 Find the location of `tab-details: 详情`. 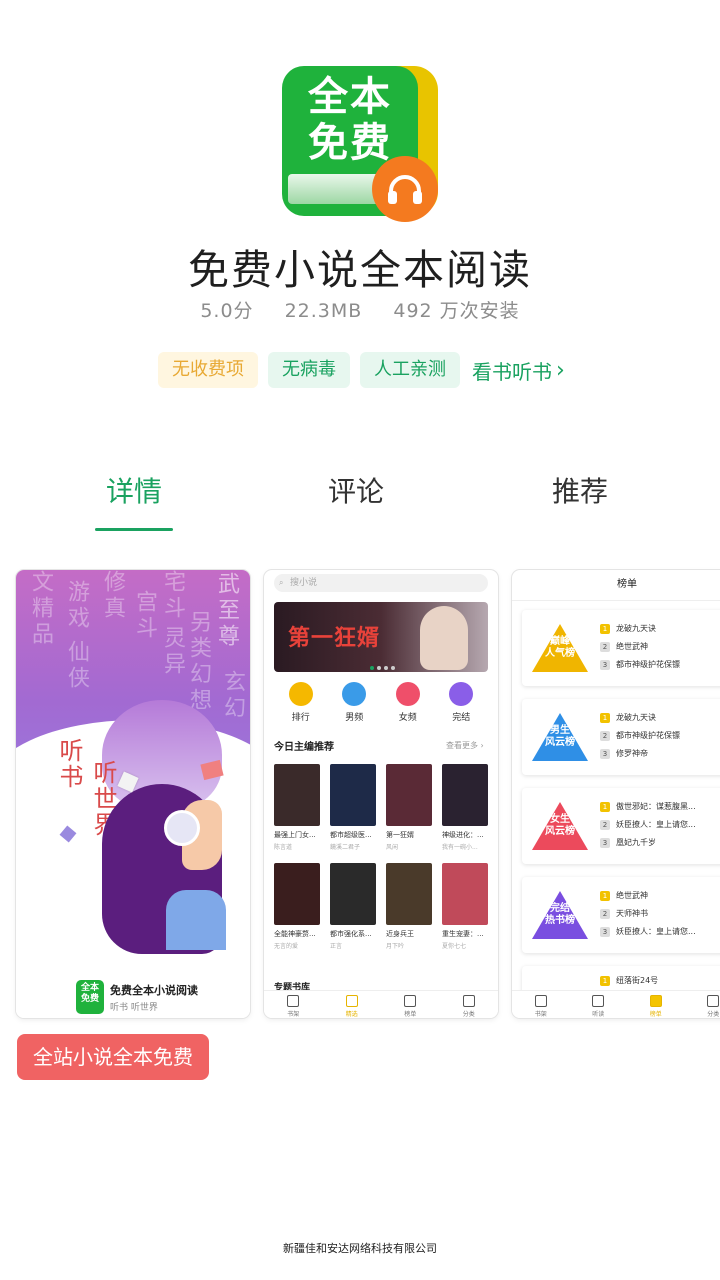

tab-details: 详情 is located at coordinates (134, 490).